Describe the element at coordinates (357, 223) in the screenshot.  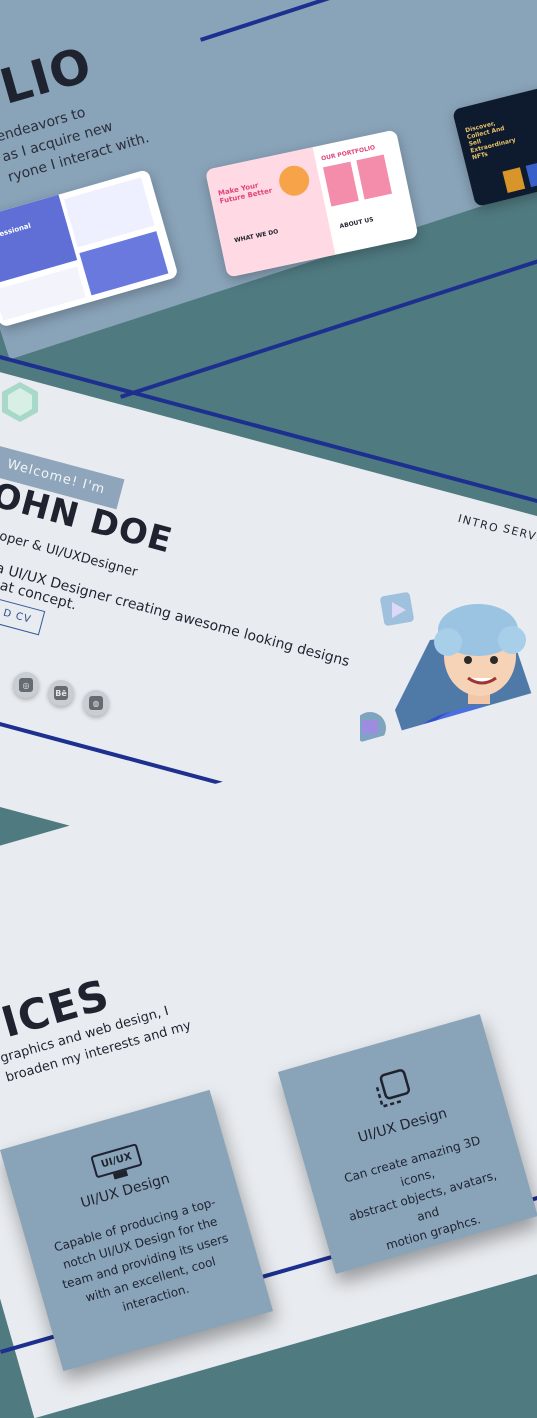
I see `thumbnail-section: ABOUT US` at that location.